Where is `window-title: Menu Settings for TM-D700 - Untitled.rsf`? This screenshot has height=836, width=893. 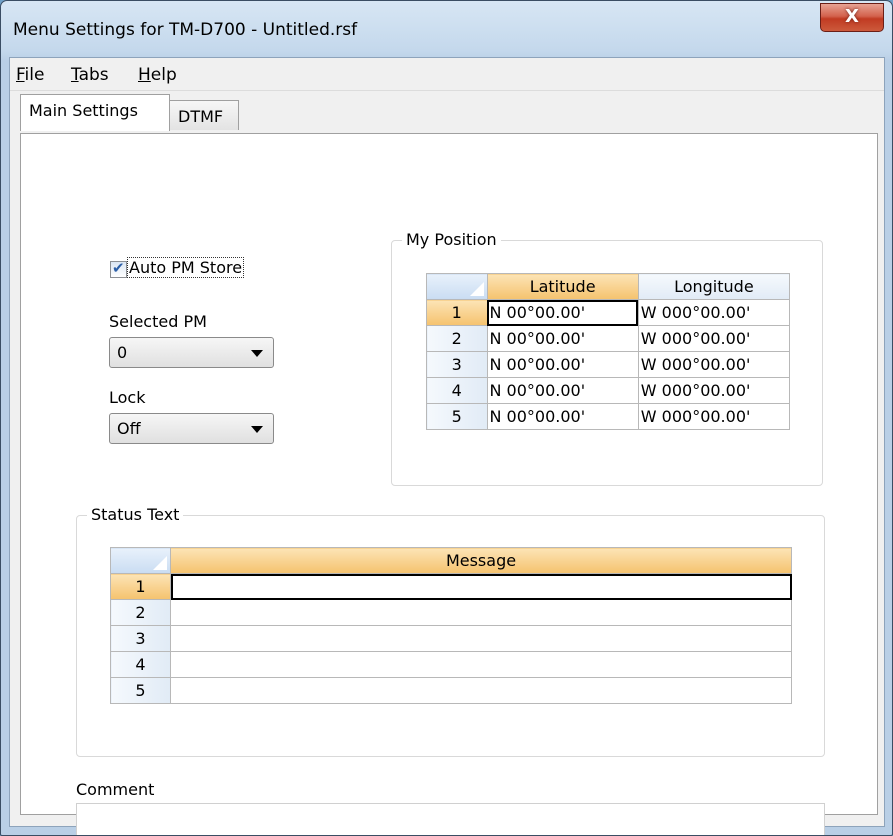 window-title: Menu Settings for TM-D700 - Untitled.rsf is located at coordinates (185, 30).